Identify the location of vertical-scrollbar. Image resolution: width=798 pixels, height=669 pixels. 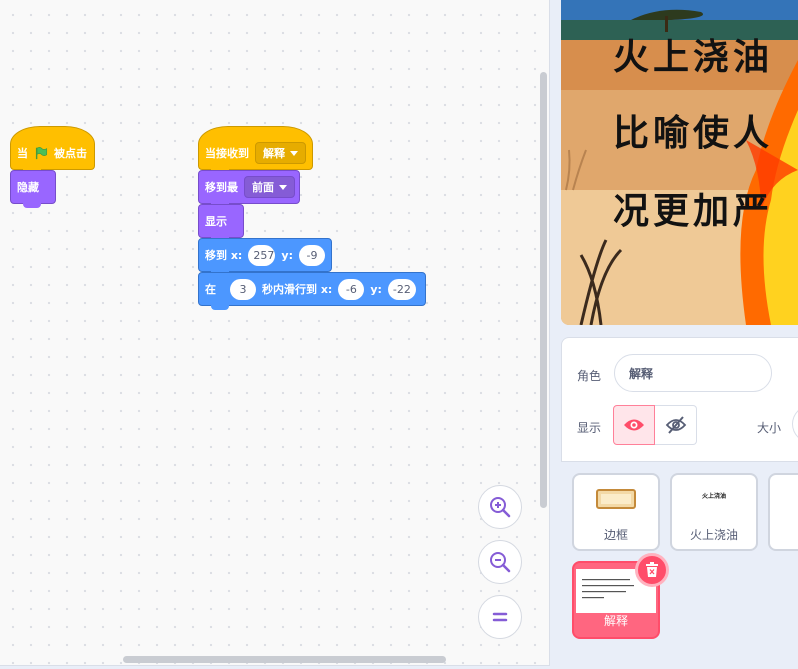
(543, 290).